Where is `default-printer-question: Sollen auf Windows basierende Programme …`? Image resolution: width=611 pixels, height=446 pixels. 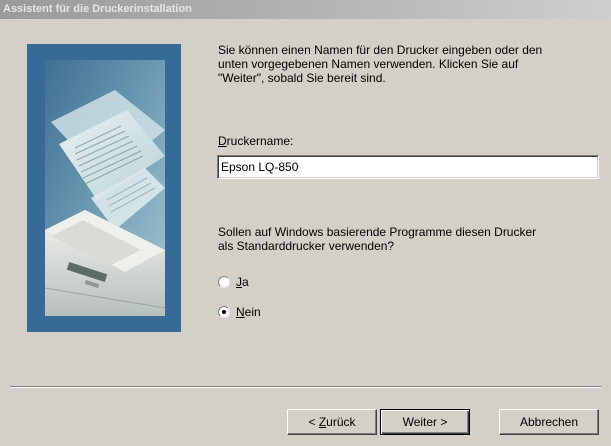 default-printer-question: Sollen auf Windows basierende Programme … is located at coordinates (410, 239).